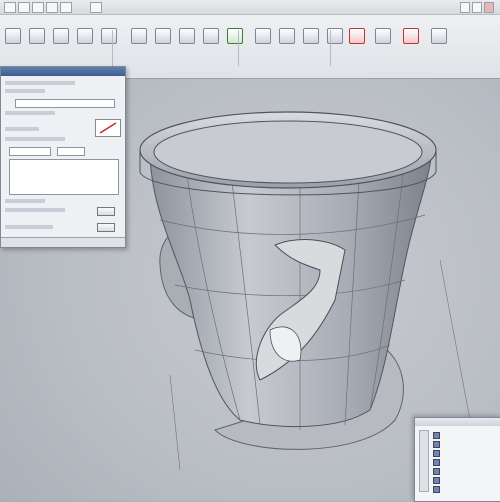  I want to click on ok-button, so click(106, 211).